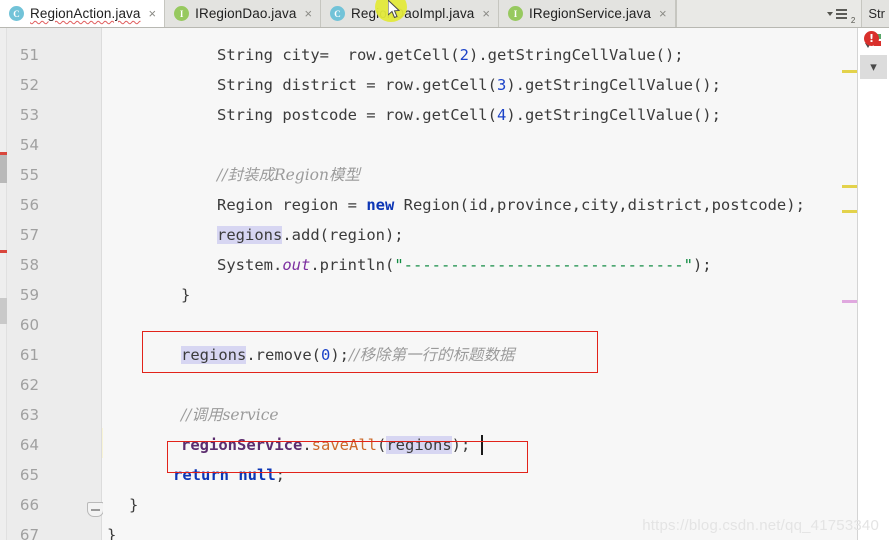  What do you see at coordinates (29, 145) in the screenshot?
I see `line-number: 54` at bounding box center [29, 145].